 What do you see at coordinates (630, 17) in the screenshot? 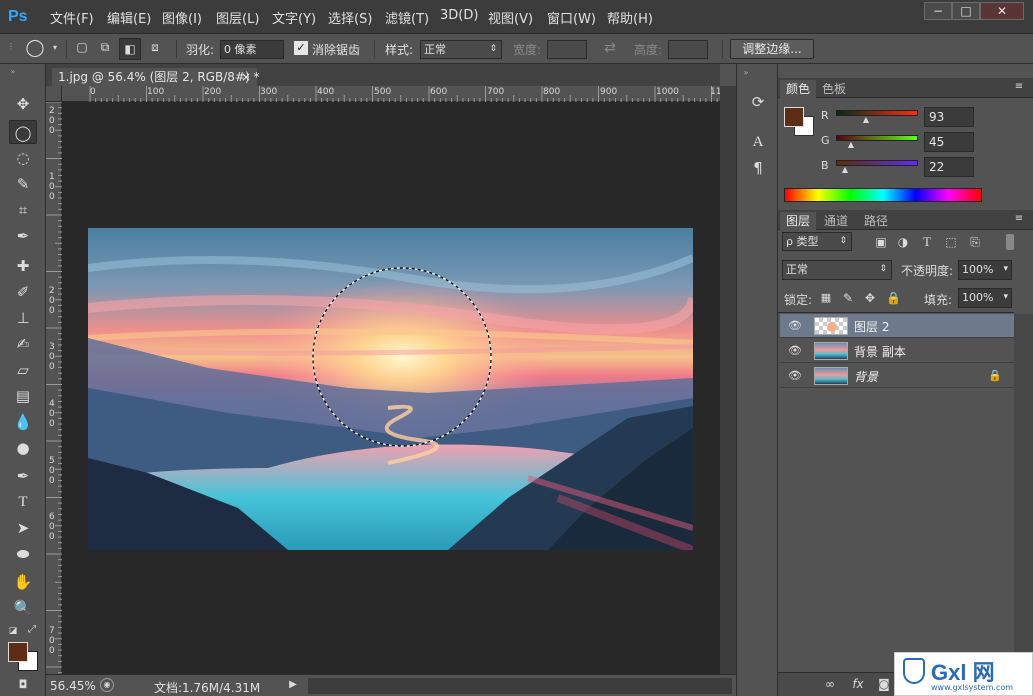
I see `menu-help: 帮助(H)` at bounding box center [630, 17].